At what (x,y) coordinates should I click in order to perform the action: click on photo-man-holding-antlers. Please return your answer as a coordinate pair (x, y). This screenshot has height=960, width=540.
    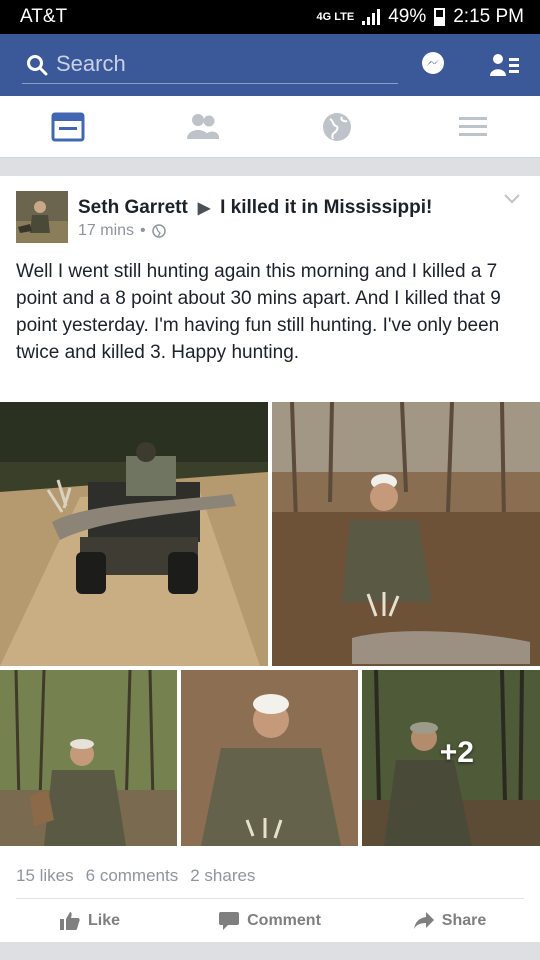
    Looking at the image, I should click on (269, 758).